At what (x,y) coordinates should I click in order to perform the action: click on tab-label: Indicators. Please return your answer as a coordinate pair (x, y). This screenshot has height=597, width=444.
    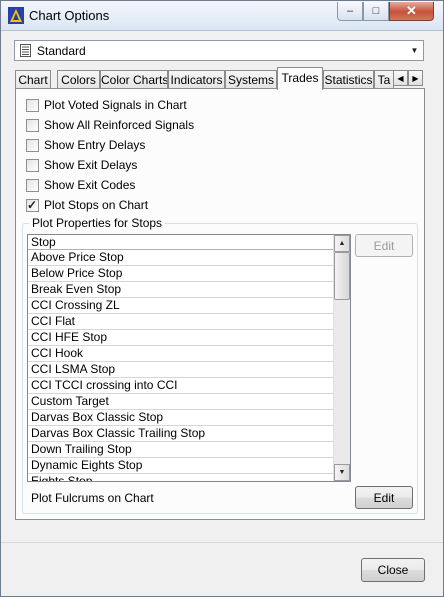
    Looking at the image, I should click on (196, 80).